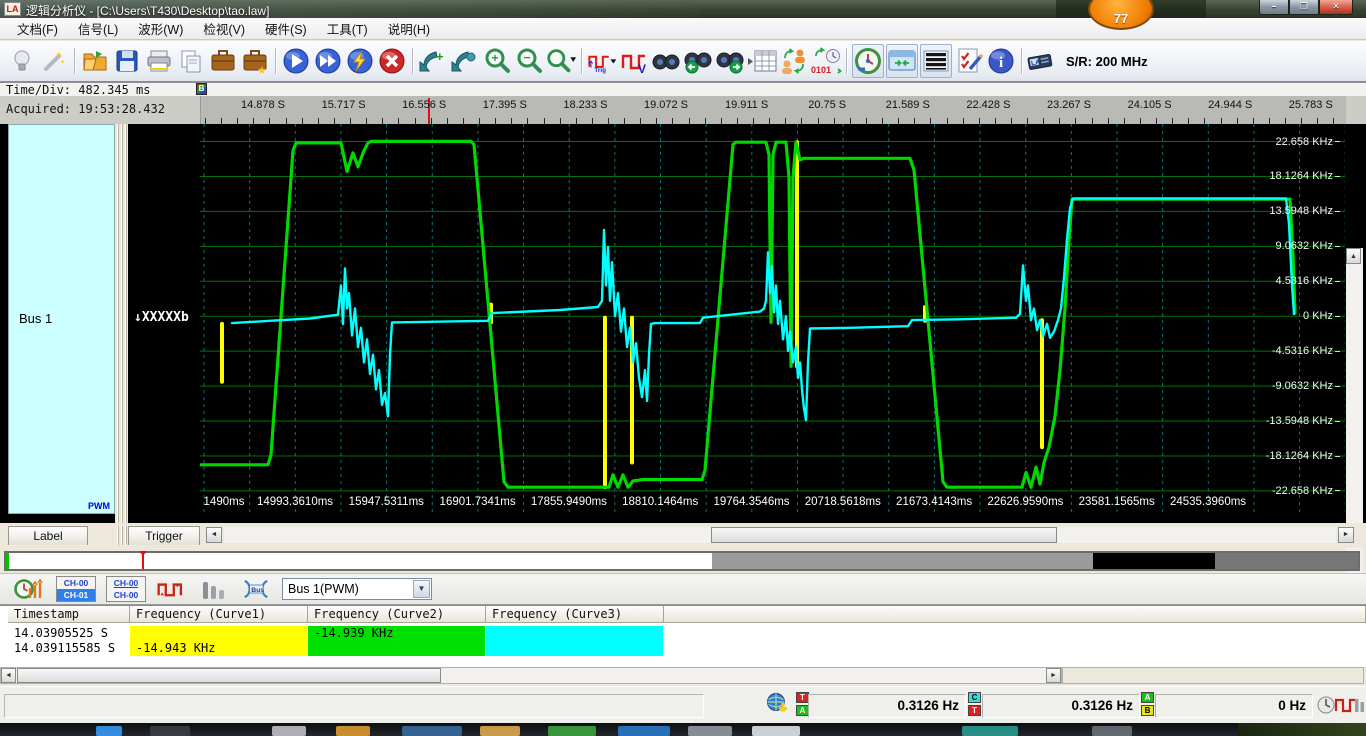 The width and height of the screenshot is (1366, 736). I want to click on menu-item-s: 硬件(S), so click(286, 28).